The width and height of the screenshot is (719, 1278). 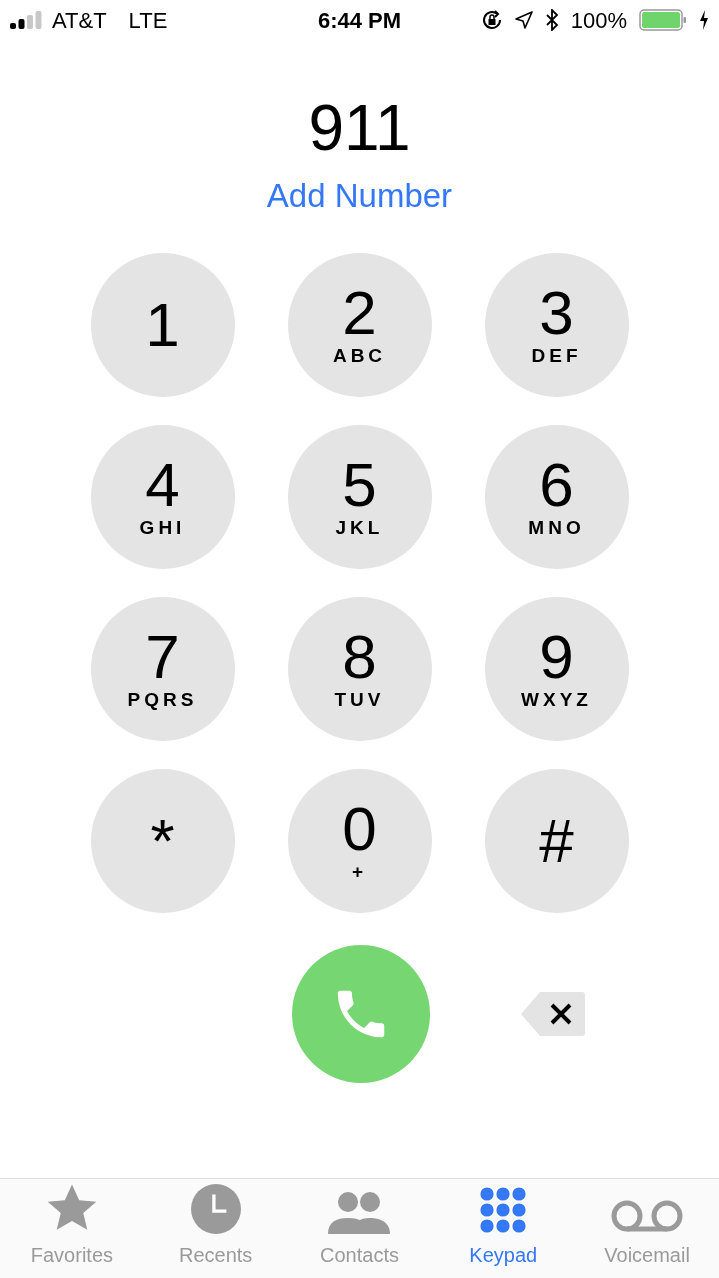 What do you see at coordinates (704, 20) in the screenshot?
I see `charging-icon` at bounding box center [704, 20].